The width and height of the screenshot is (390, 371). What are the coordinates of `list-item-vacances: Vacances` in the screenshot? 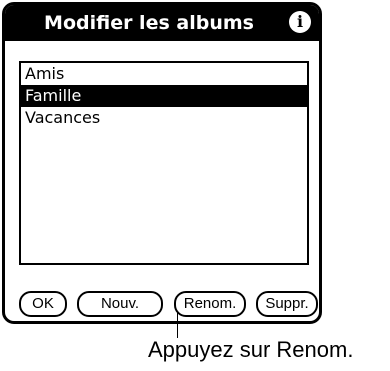 It's located at (164, 118).